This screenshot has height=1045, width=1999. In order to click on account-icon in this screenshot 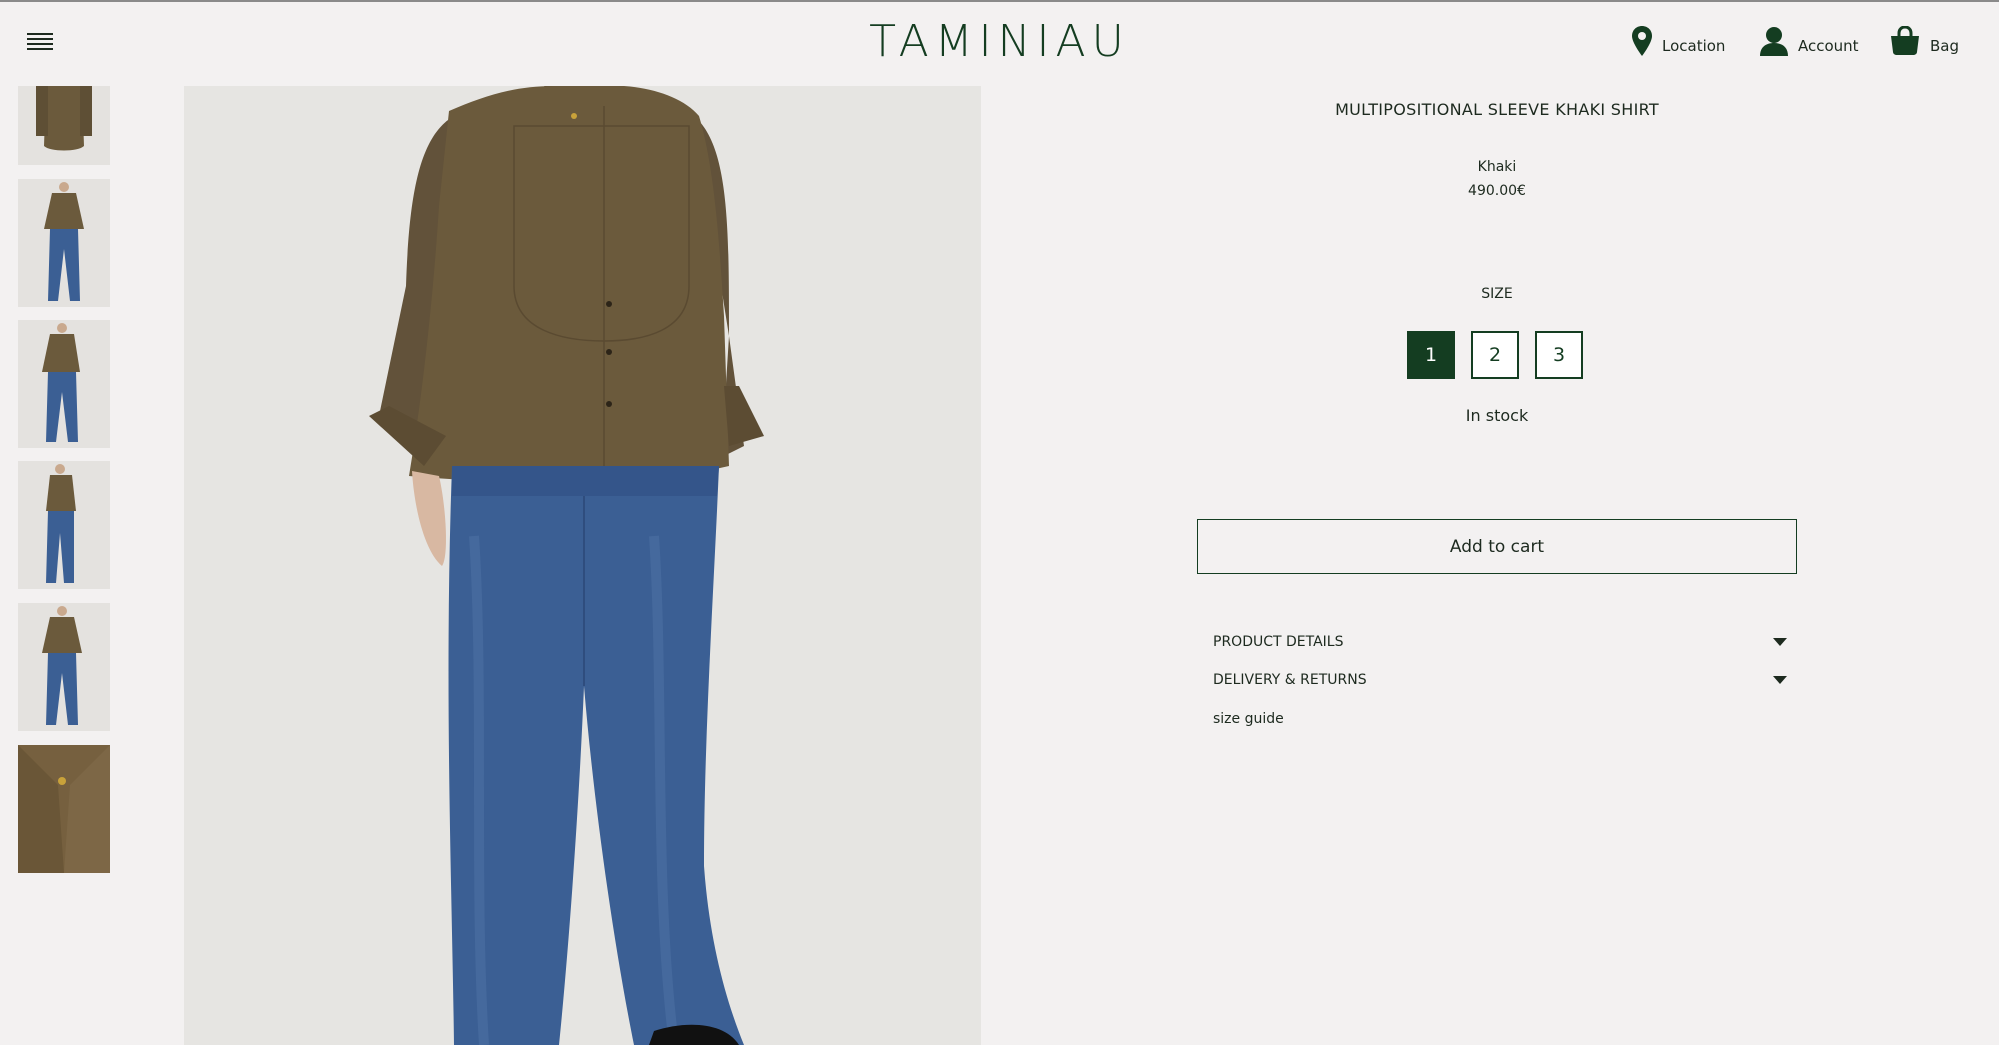, I will do `click(1774, 41)`.